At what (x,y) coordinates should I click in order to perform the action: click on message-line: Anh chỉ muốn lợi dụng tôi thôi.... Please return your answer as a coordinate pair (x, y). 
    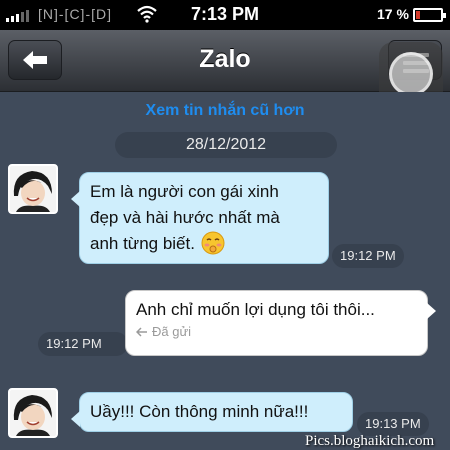
    Looking at the image, I should click on (255, 309).